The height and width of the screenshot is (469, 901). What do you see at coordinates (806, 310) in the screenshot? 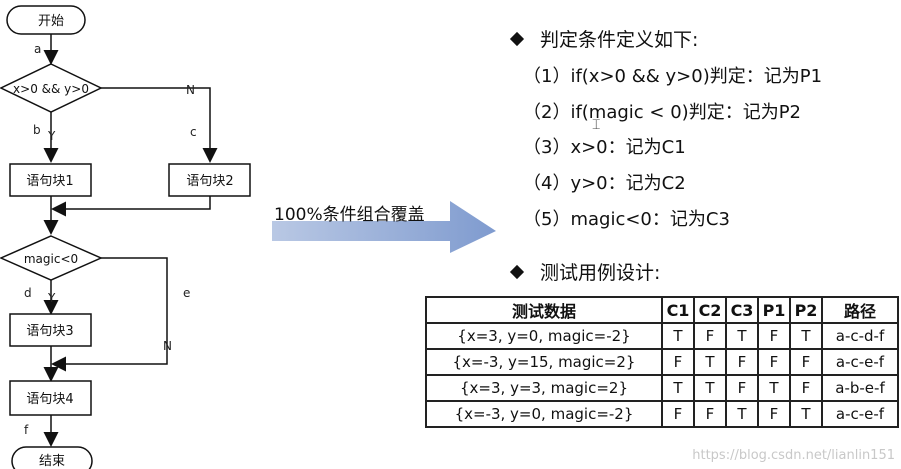
I see `table-header-cell: P2` at bounding box center [806, 310].